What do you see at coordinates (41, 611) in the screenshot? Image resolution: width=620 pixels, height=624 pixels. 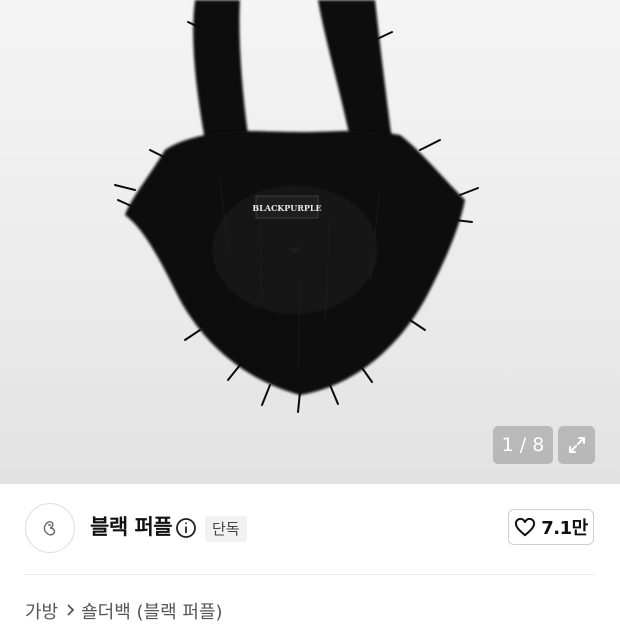 I see `breadcrumb-item-category: 가방` at bounding box center [41, 611].